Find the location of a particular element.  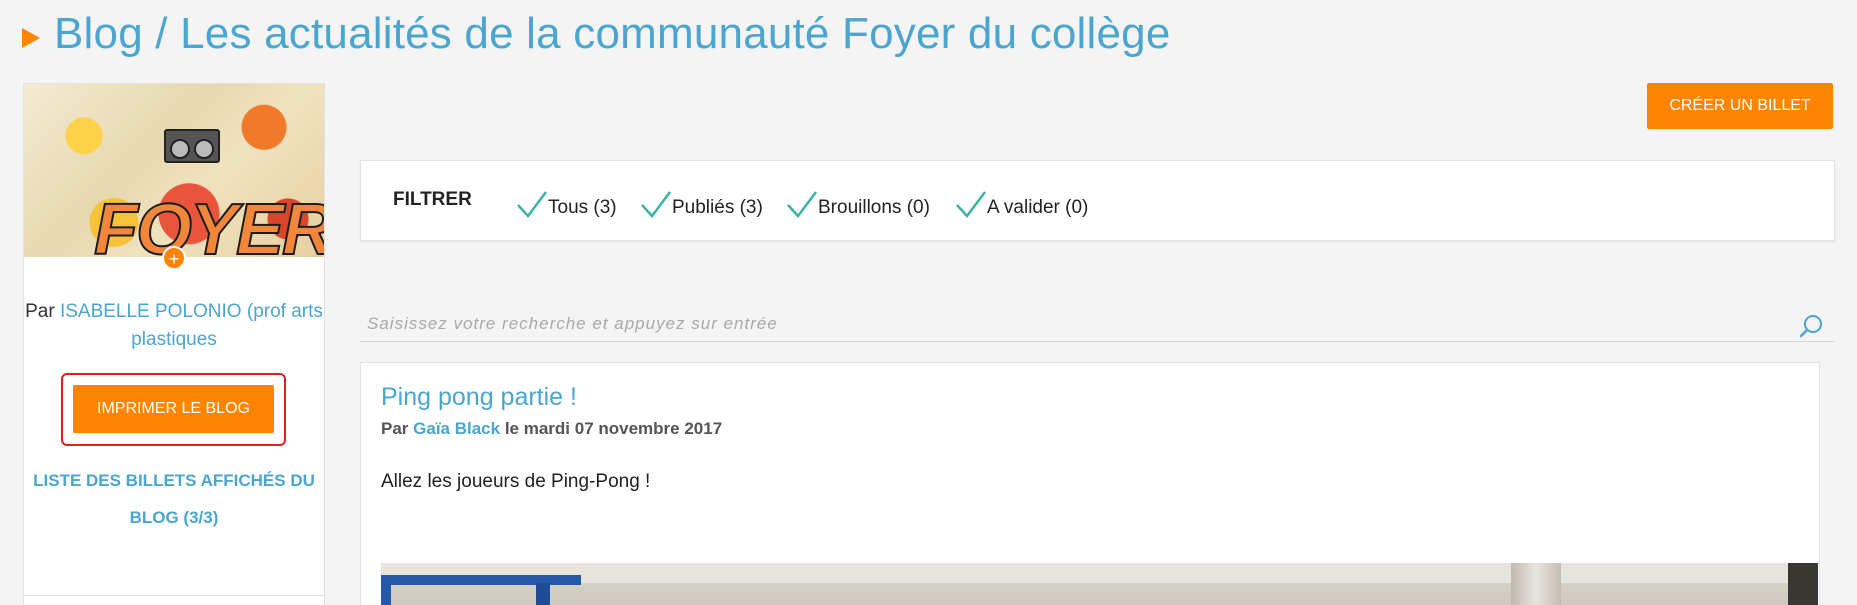

post-author-link: Gaïa Black is located at coordinates (456, 428).